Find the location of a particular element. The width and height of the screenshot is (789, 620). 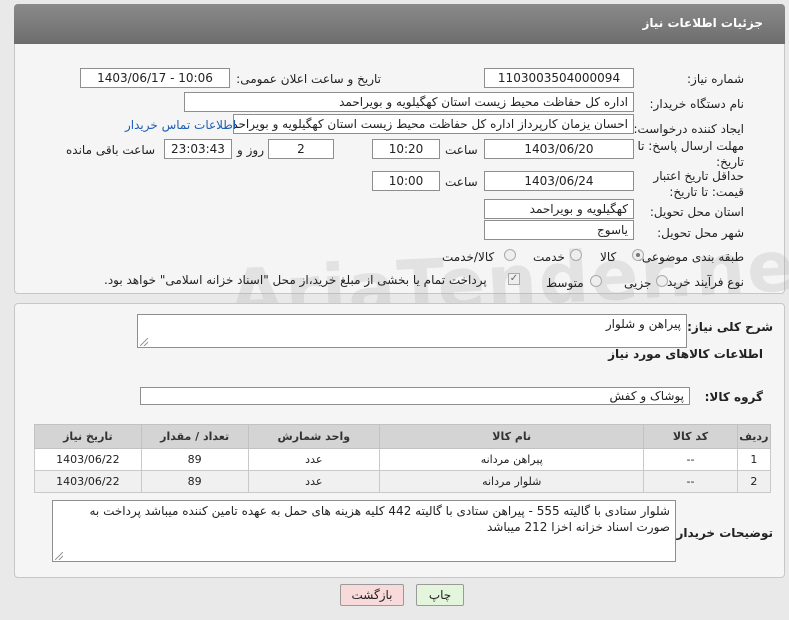

col-row: ردیف is located at coordinates (754, 436).